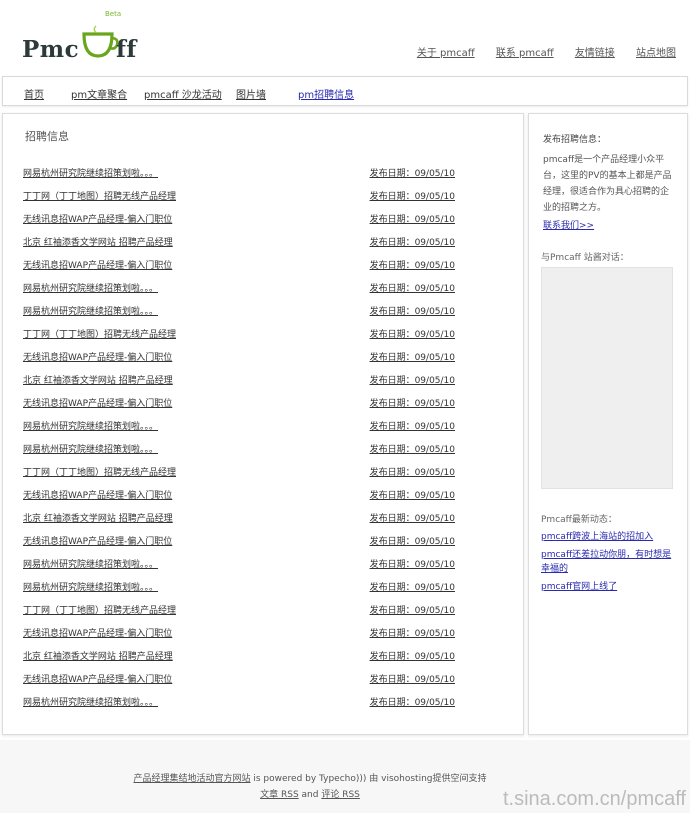 Image resolution: width=690 pixels, height=813 pixels. What do you see at coordinates (47, 136) in the screenshot?
I see `page-title: 招聘信息` at bounding box center [47, 136].